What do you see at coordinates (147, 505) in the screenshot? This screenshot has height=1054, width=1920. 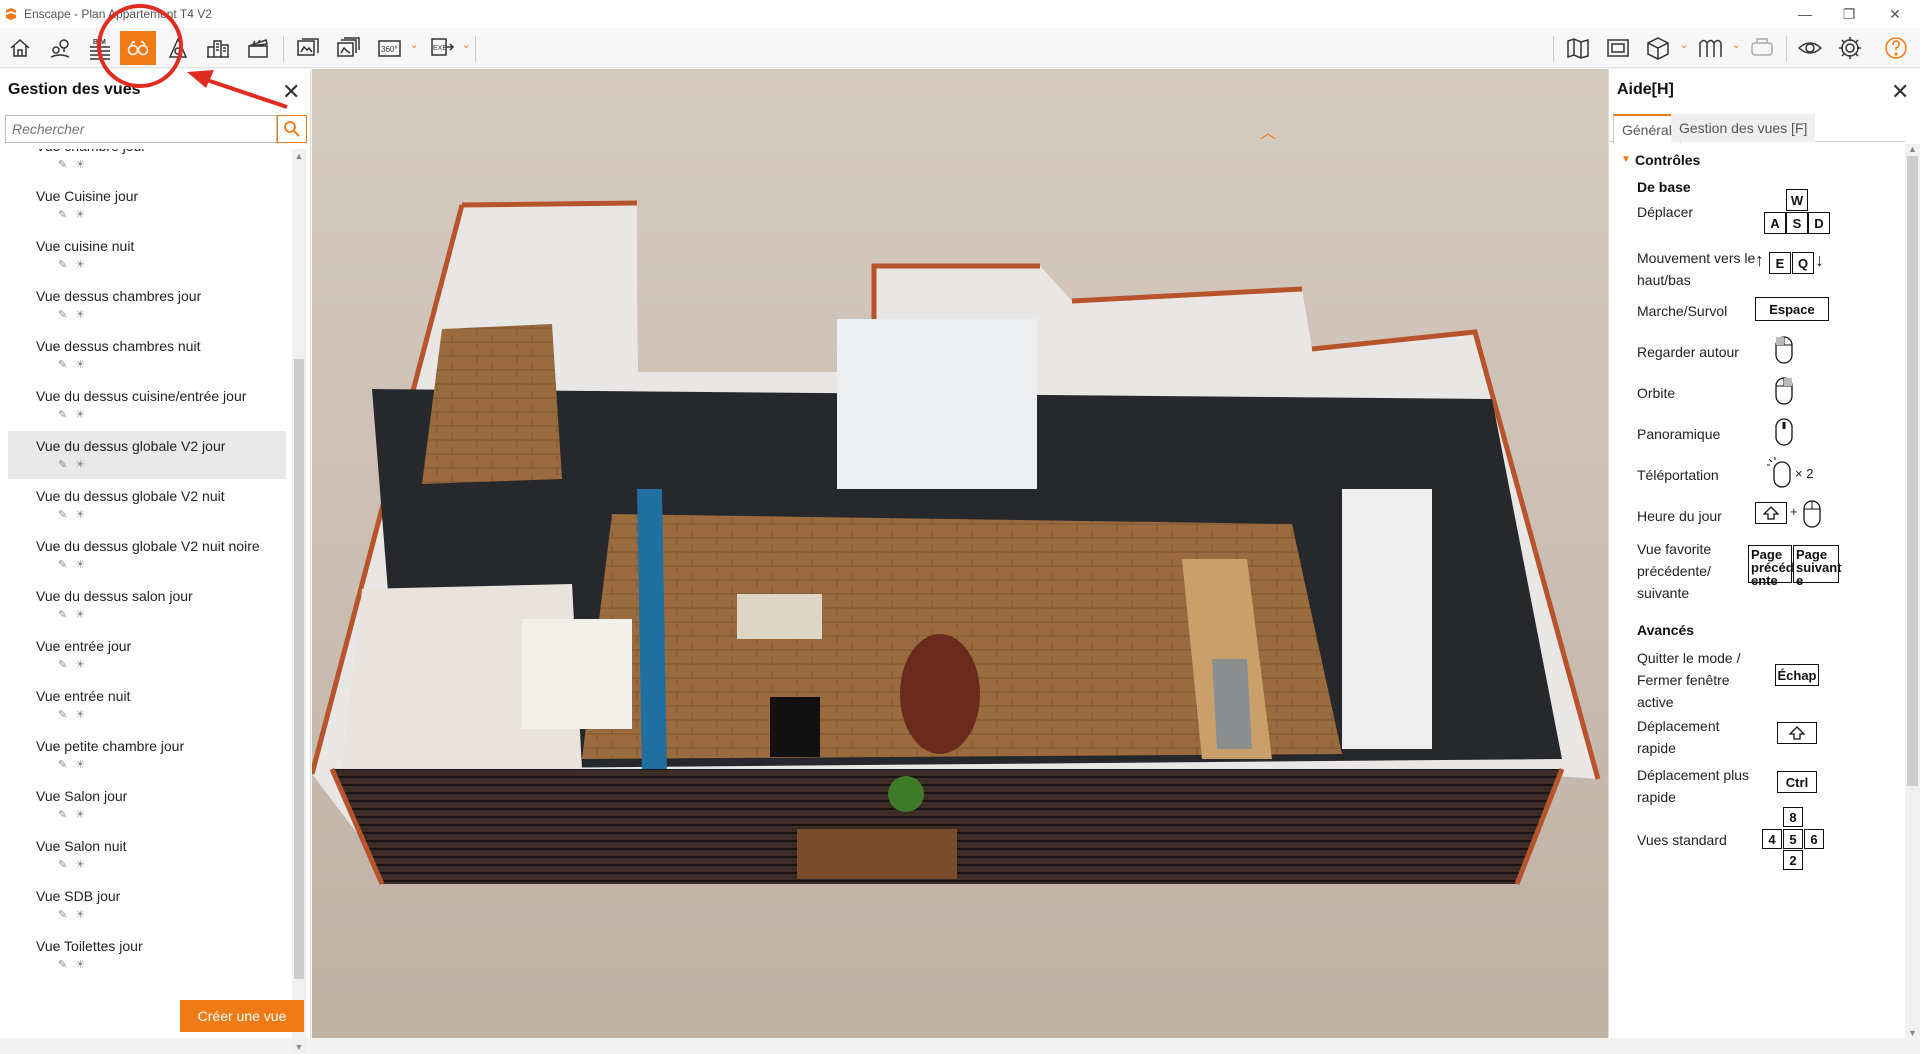 I see `list-item: Vue du dessus globale V2 nuit ✎ ☀` at bounding box center [147, 505].